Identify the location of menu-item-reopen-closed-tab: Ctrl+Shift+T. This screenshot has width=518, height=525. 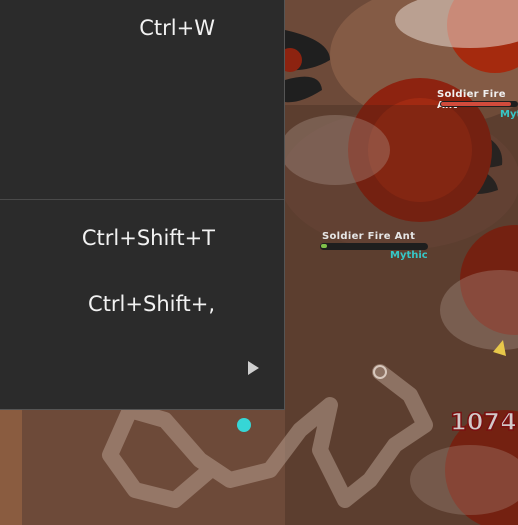
(142, 239).